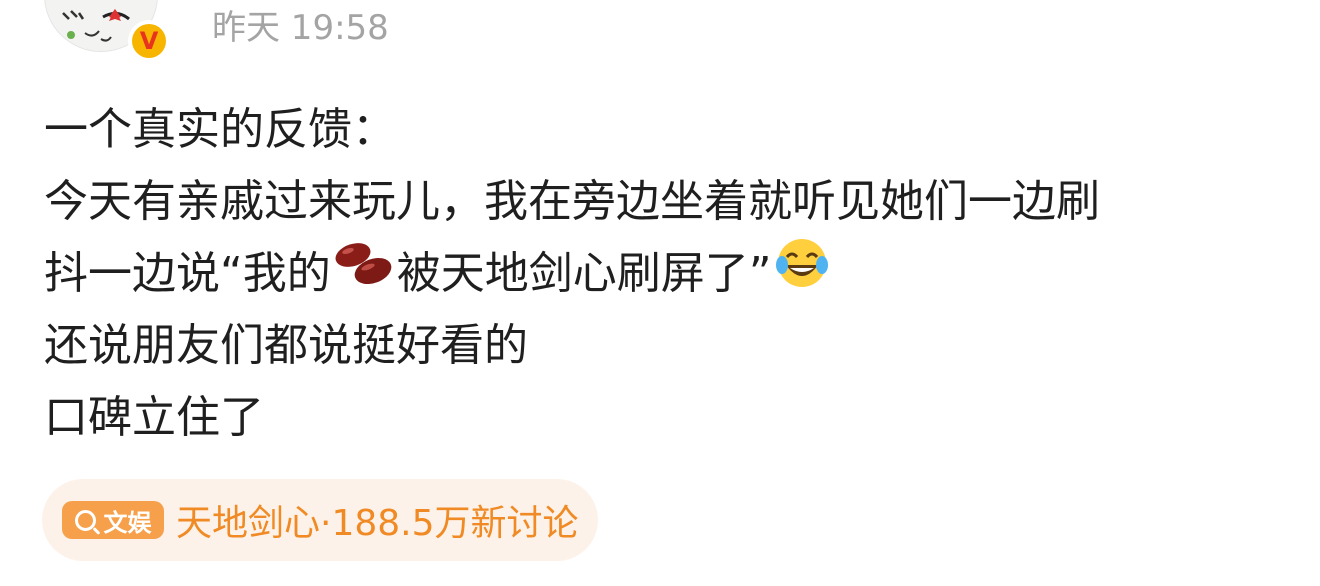  Describe the element at coordinates (85, 520) in the screenshot. I see `search-icon` at that location.